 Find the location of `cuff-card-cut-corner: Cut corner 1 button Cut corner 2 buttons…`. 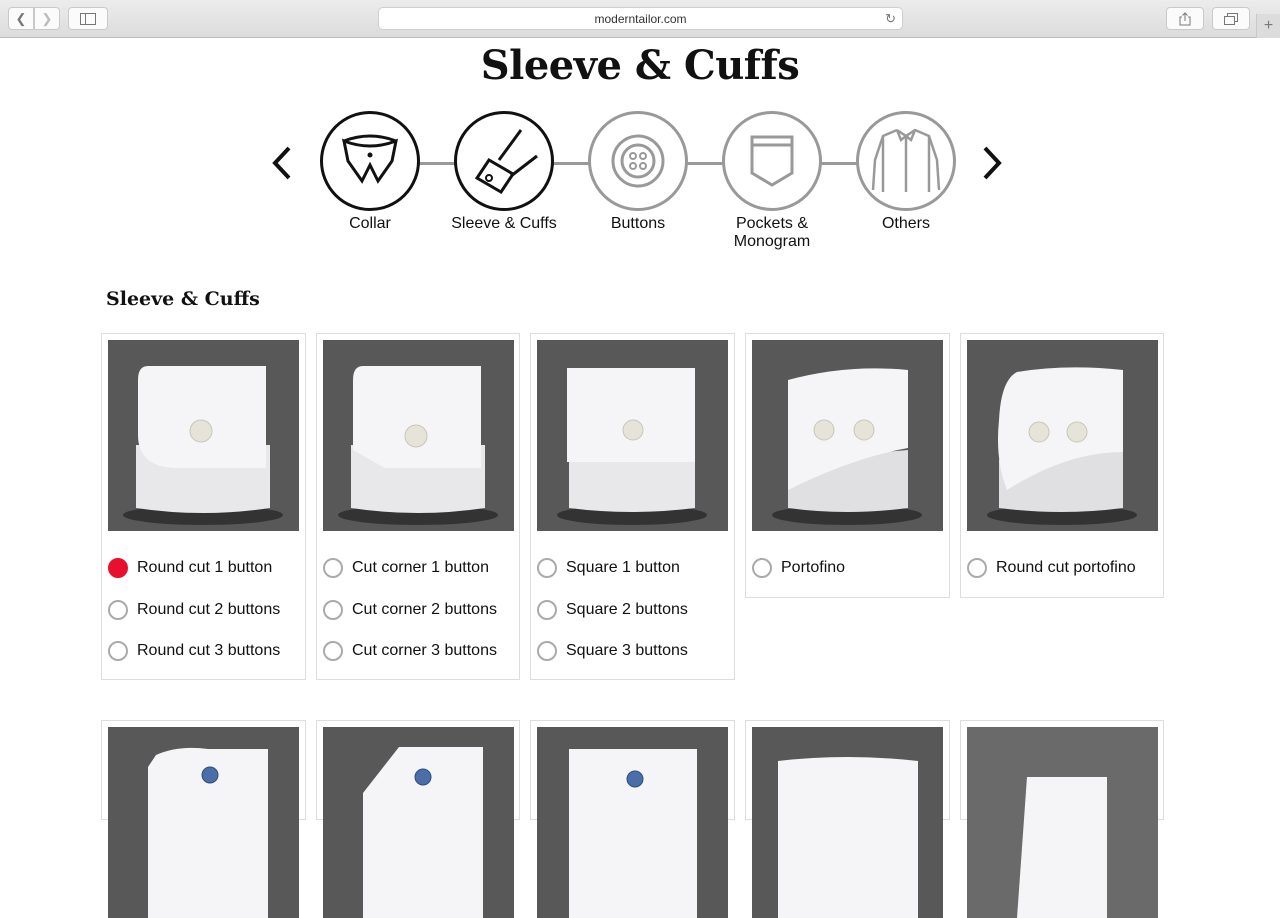

cuff-card-cut-corner: Cut corner 1 button Cut corner 2 buttons… is located at coordinates (418, 506).